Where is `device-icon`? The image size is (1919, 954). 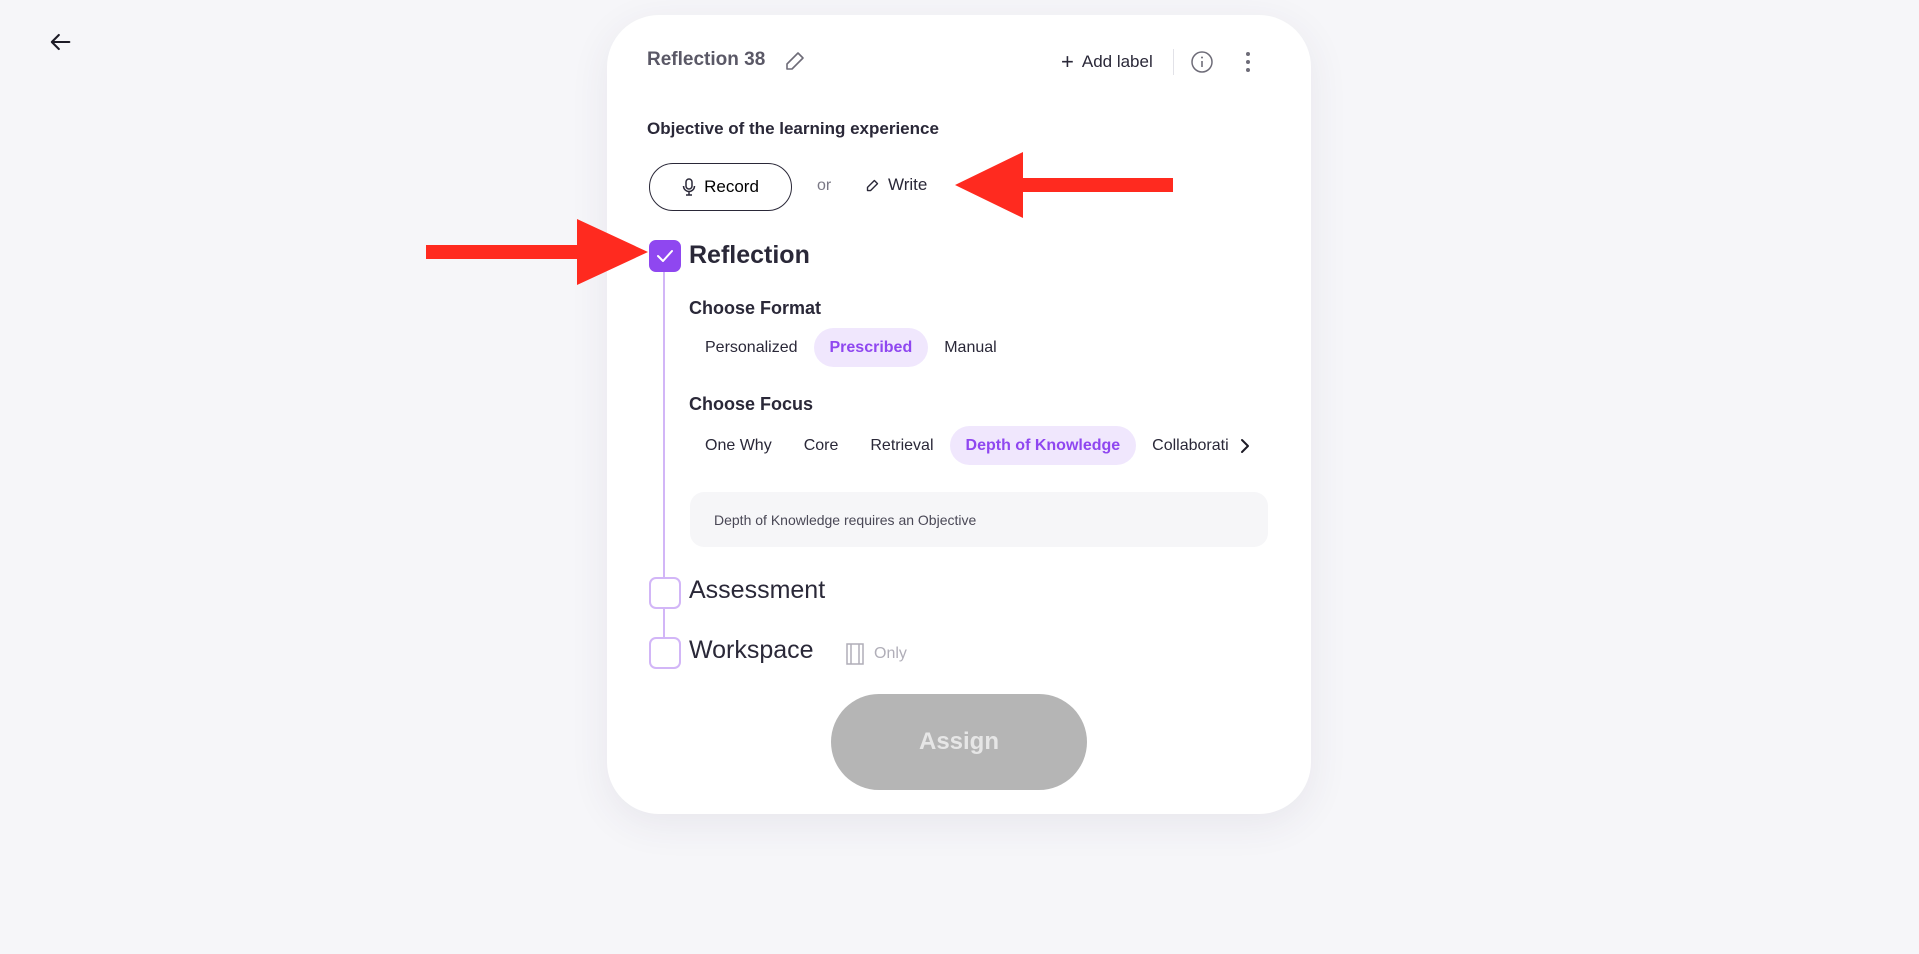
device-icon is located at coordinates (855, 654).